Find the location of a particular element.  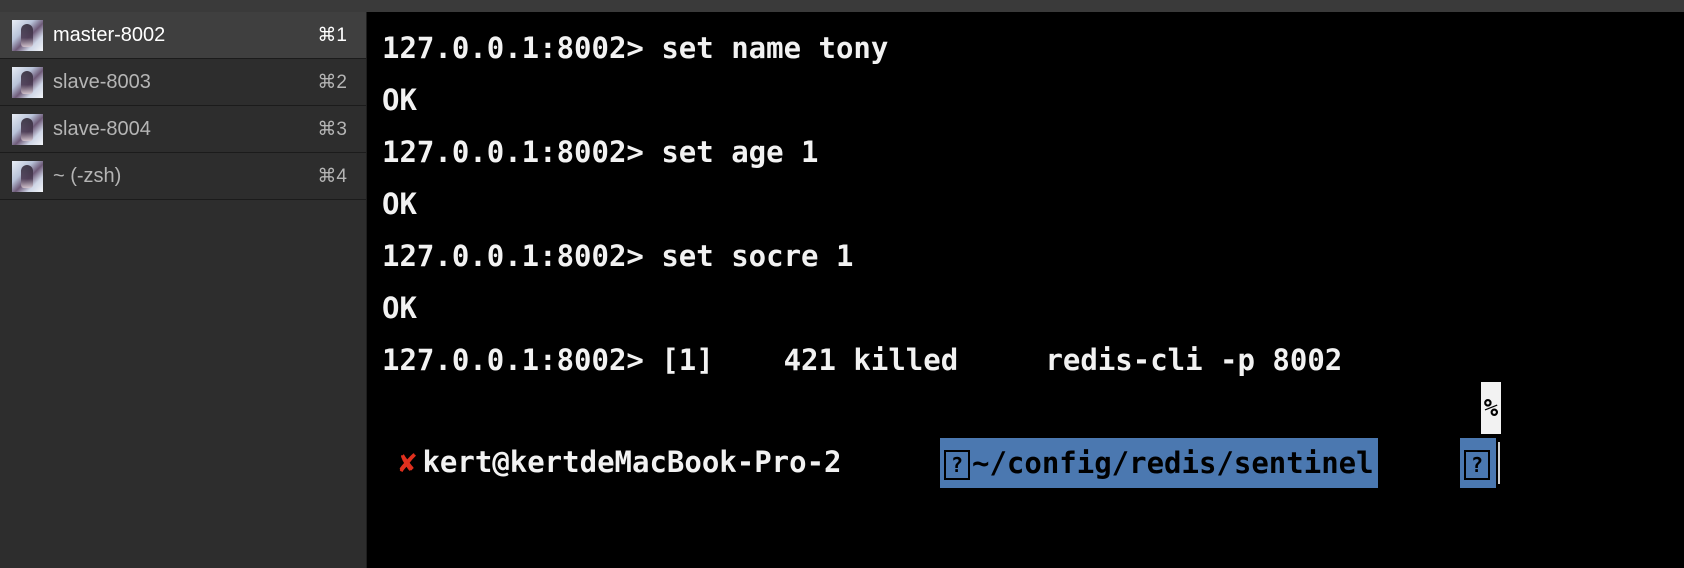

text-cursor is located at coordinates (1499, 463).